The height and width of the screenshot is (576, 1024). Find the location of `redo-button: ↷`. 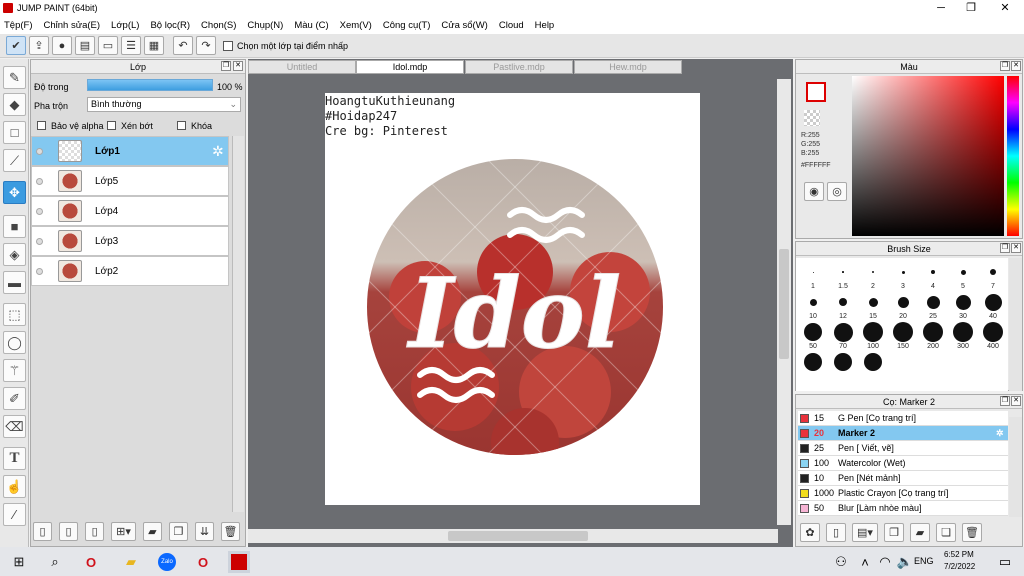

redo-button: ↷ is located at coordinates (206, 45).